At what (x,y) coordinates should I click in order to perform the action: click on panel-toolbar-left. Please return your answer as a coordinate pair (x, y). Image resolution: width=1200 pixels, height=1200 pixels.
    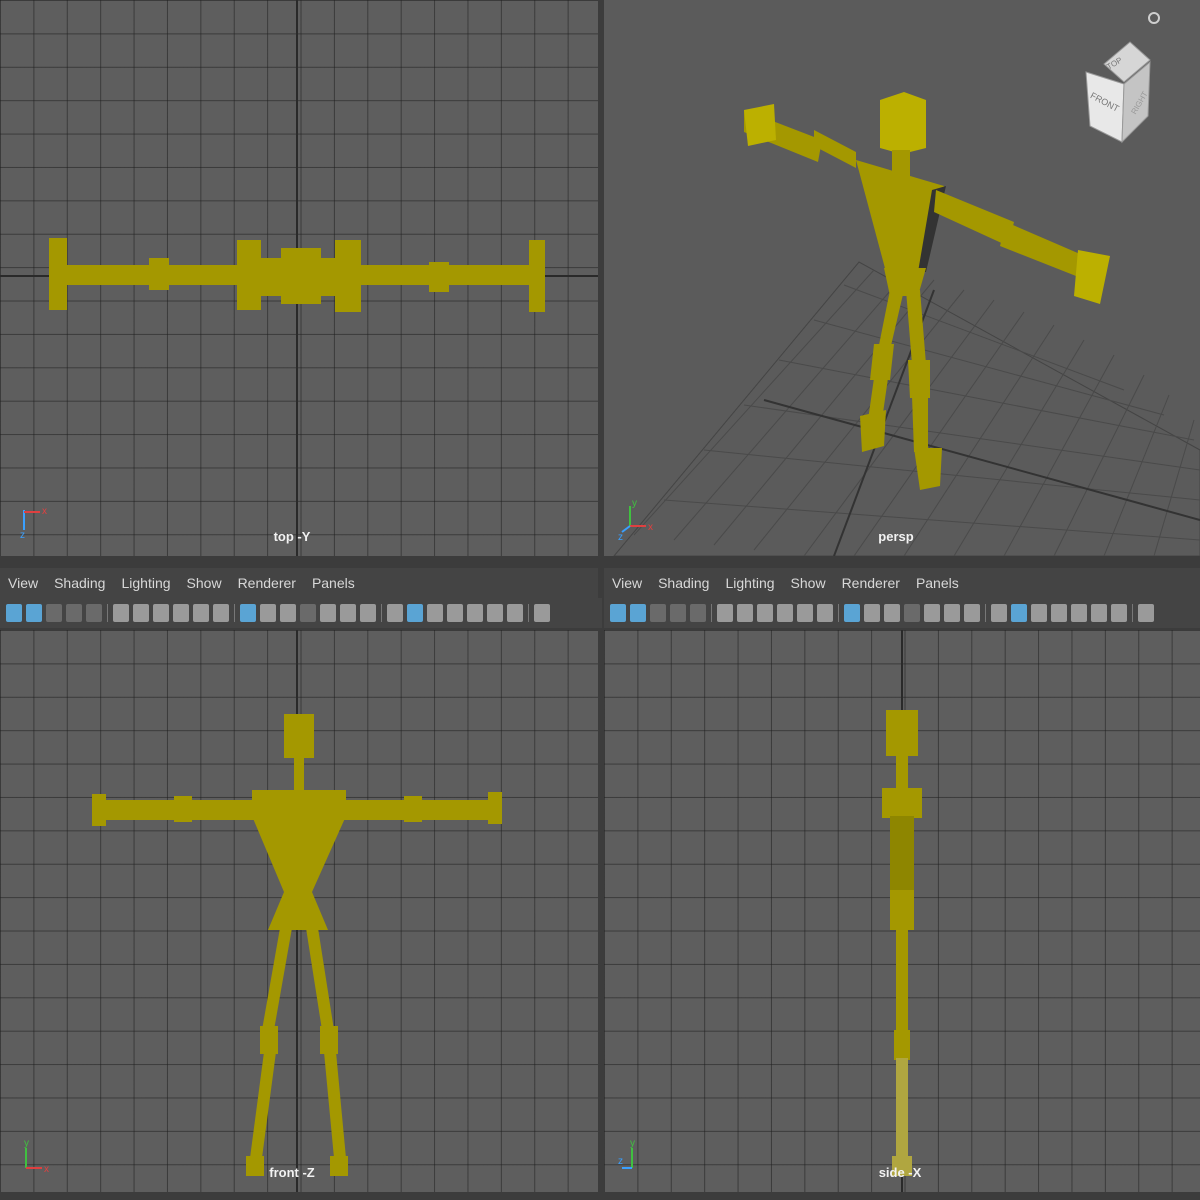
    Looking at the image, I should click on (301, 613).